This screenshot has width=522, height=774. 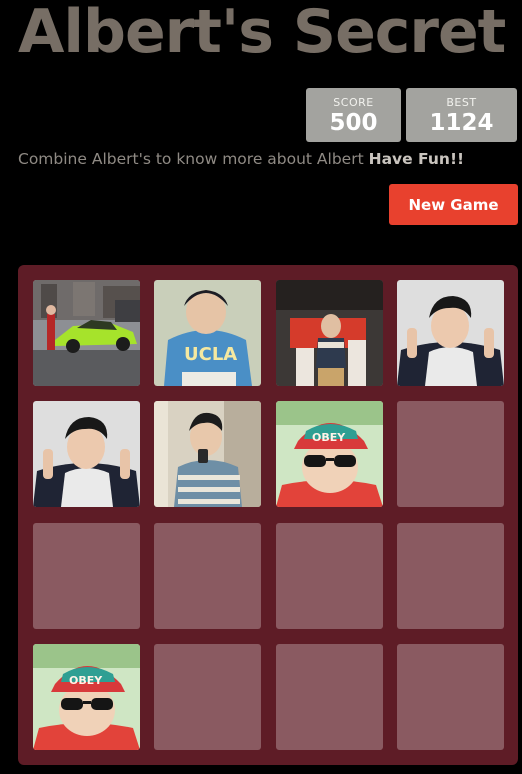 I want to click on photo-sports-car-tile, so click(x=86, y=333).